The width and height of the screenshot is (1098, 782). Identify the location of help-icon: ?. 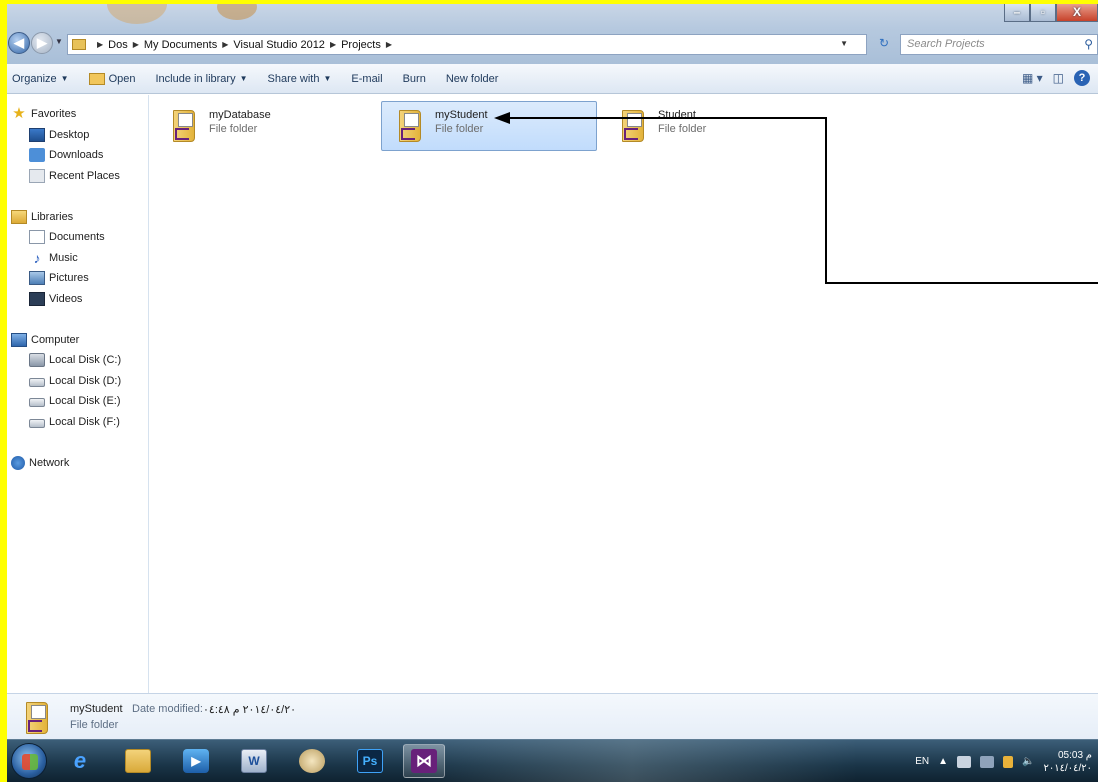
(1082, 78).